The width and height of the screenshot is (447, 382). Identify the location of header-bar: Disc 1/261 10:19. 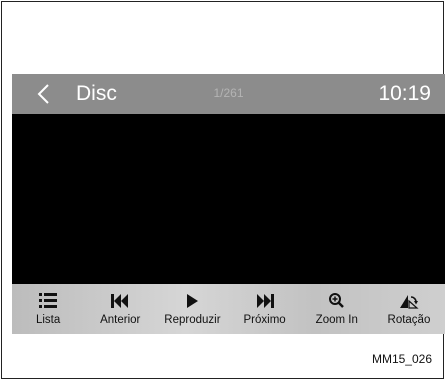
(228, 94).